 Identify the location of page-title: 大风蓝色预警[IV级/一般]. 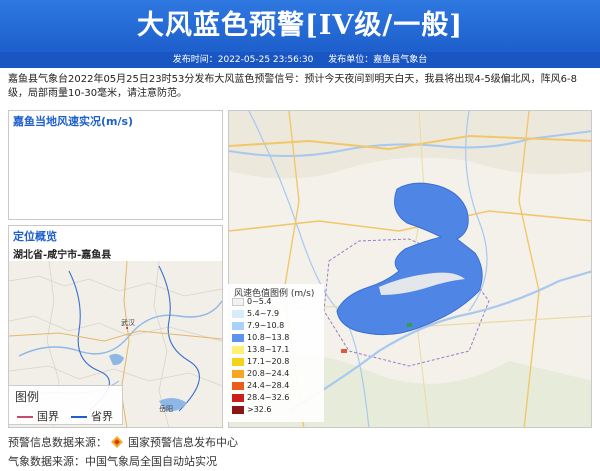
(300, 25).